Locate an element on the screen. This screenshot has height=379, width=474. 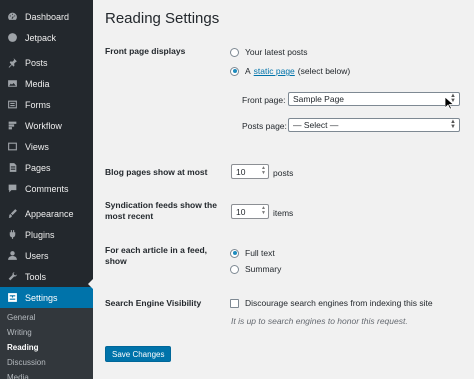
menu-label: Pages is located at coordinates (38, 167).